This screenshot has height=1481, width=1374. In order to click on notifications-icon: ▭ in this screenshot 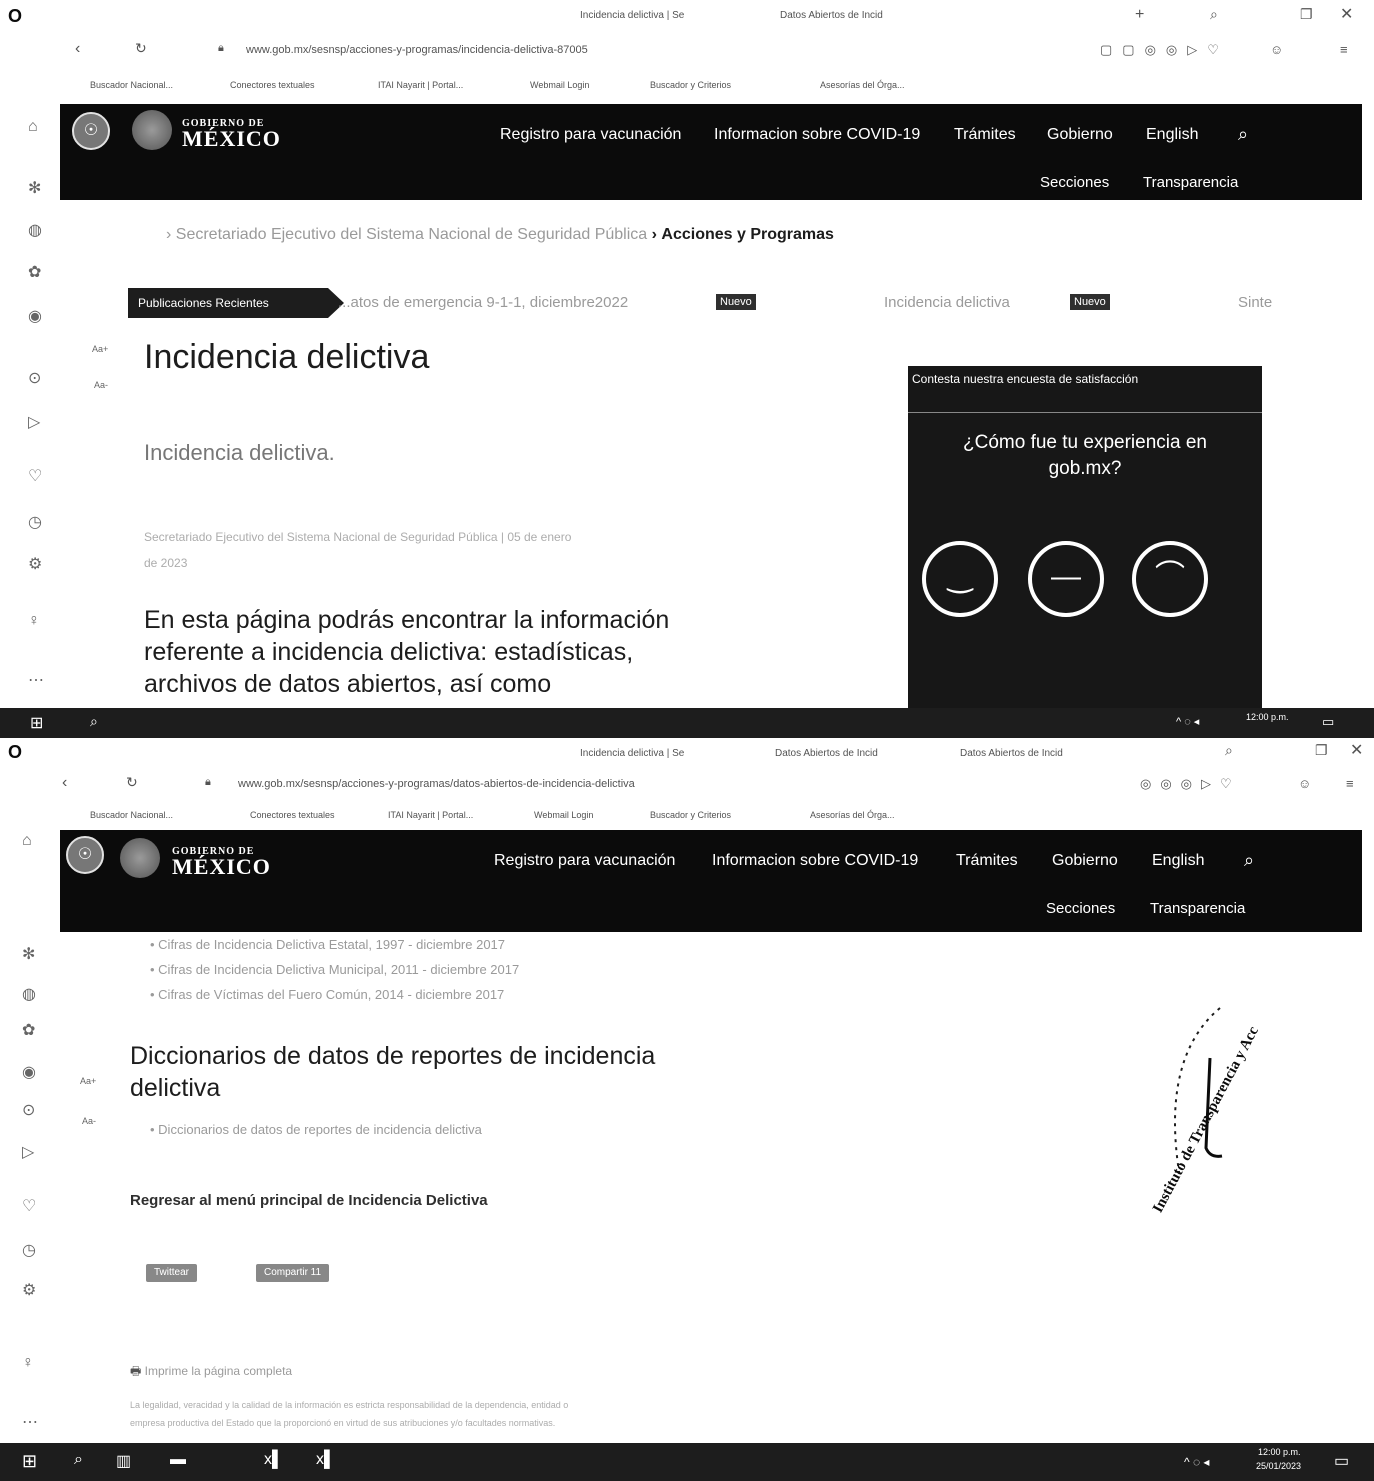, I will do `click(1341, 1461)`.